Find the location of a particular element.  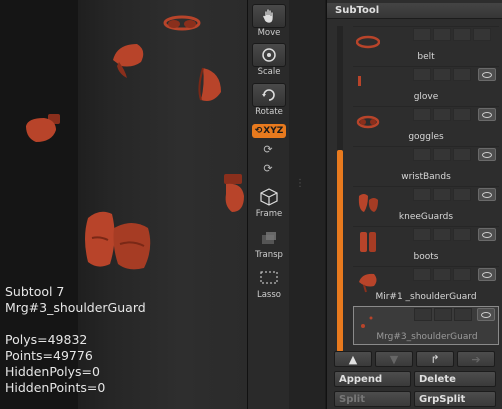

subtool-name: Mir#1 _shoulderGuard is located at coordinates (426, 297).